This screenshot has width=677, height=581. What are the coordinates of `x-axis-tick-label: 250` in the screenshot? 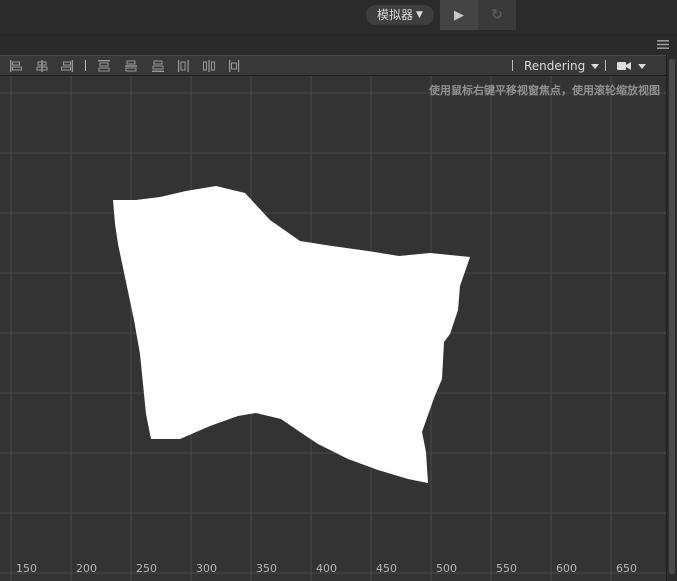 It's located at (146, 568).